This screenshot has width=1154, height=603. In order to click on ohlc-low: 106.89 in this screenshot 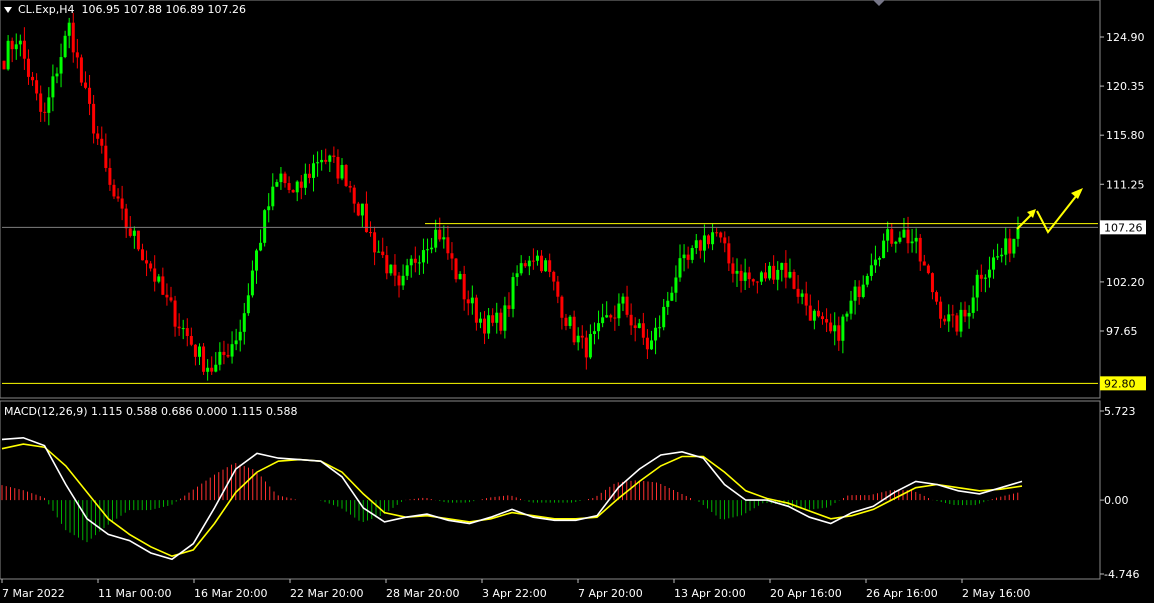, I will do `click(185, 9)`.